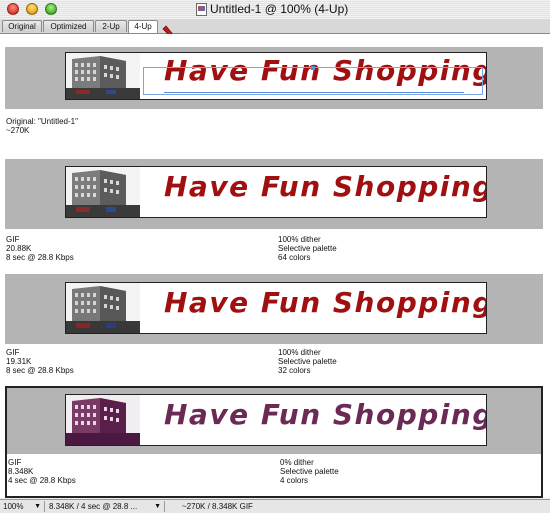  I want to click on file-size: 20.88K, so click(19, 248).